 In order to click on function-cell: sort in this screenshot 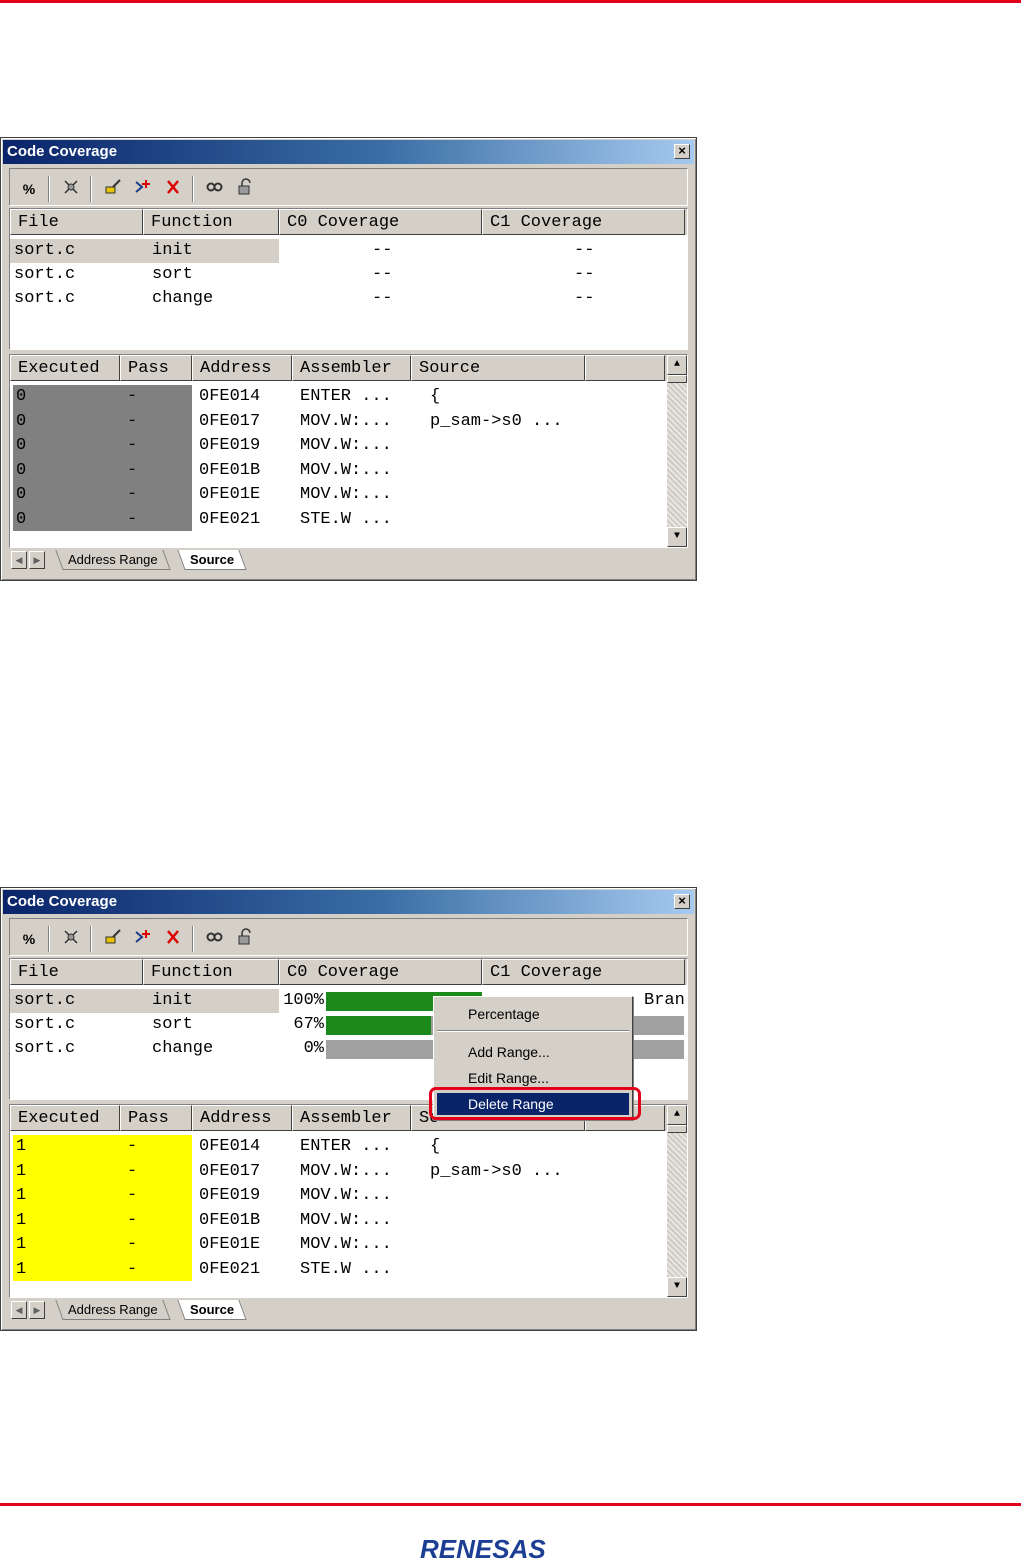, I will do `click(172, 274)`.